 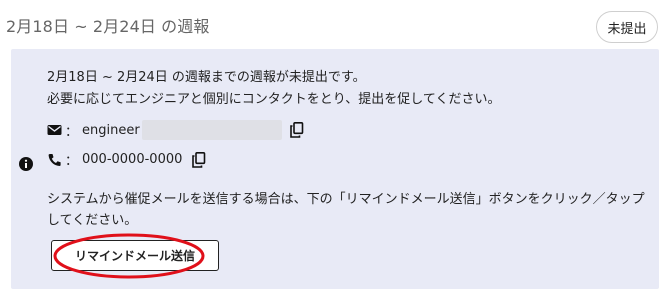 I want to click on notice-line-1: 2月18日 ~ 2月24日 の週報までの週報が未提出です。, so click(x=206, y=77).